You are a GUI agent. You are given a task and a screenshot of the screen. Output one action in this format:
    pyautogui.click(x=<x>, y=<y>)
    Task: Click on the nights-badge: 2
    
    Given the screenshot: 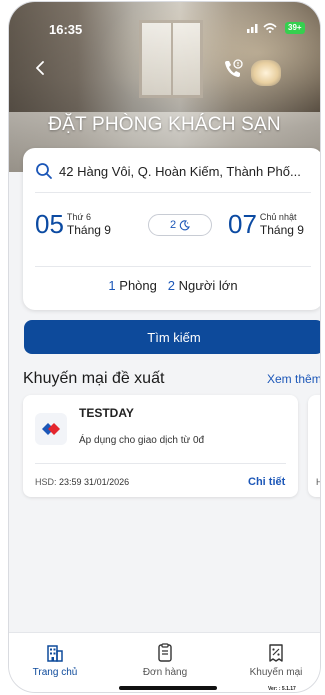 What is the action you would take?
    pyautogui.click(x=180, y=225)
    